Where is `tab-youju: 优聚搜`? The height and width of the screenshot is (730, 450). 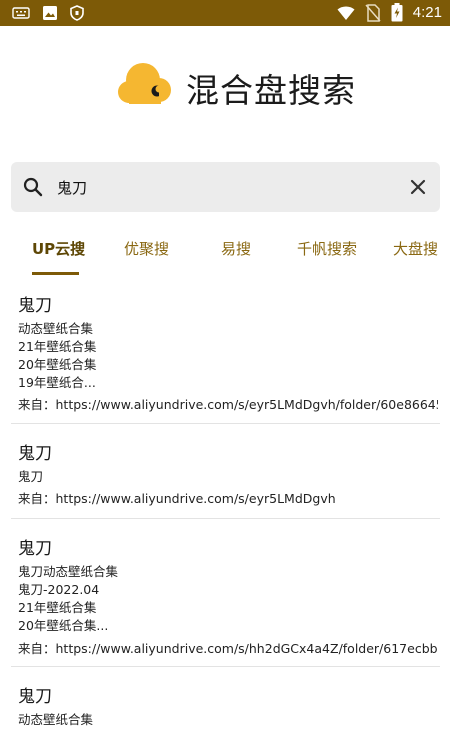 tab-youju: 优聚搜 is located at coordinates (146, 248).